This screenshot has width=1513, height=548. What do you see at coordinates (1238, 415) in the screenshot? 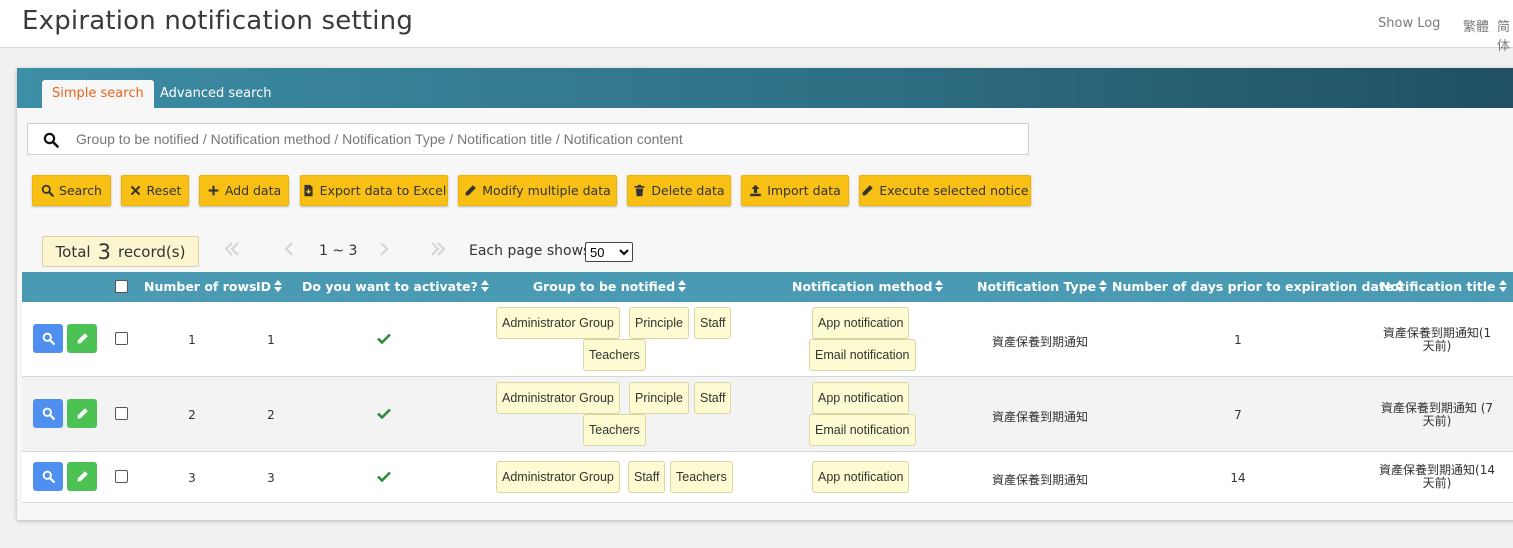
I see `days-cell: 7` at bounding box center [1238, 415].